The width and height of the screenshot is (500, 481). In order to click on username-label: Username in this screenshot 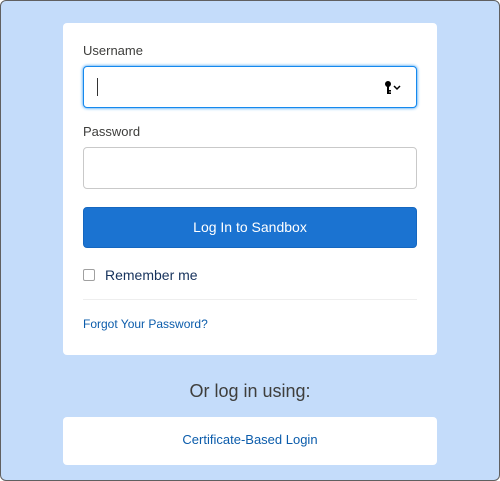, I will do `click(113, 50)`.